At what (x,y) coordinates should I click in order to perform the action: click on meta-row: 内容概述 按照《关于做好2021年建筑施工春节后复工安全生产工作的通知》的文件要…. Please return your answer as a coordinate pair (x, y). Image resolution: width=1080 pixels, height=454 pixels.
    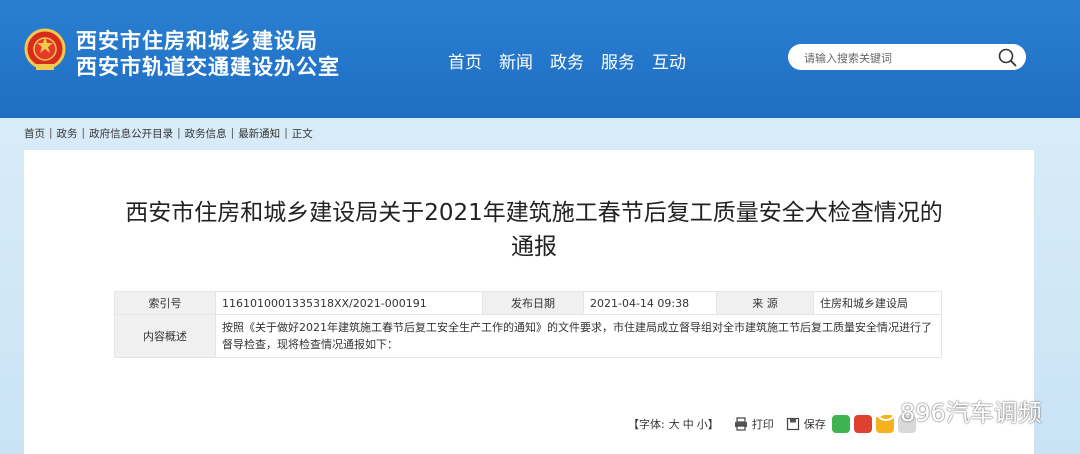
    Looking at the image, I should click on (528, 336).